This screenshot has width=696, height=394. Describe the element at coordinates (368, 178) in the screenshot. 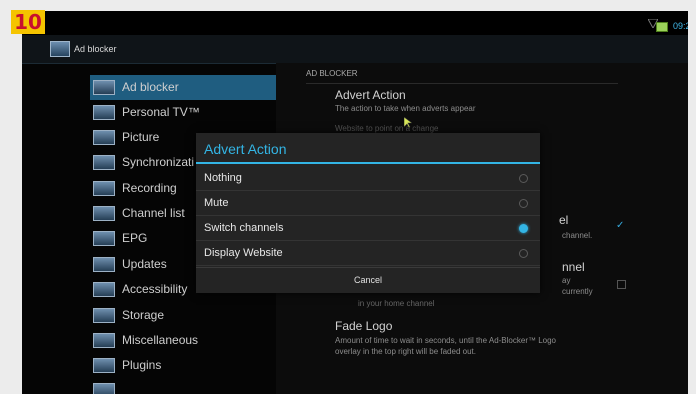

I see `option-nothing: Nothing` at that location.